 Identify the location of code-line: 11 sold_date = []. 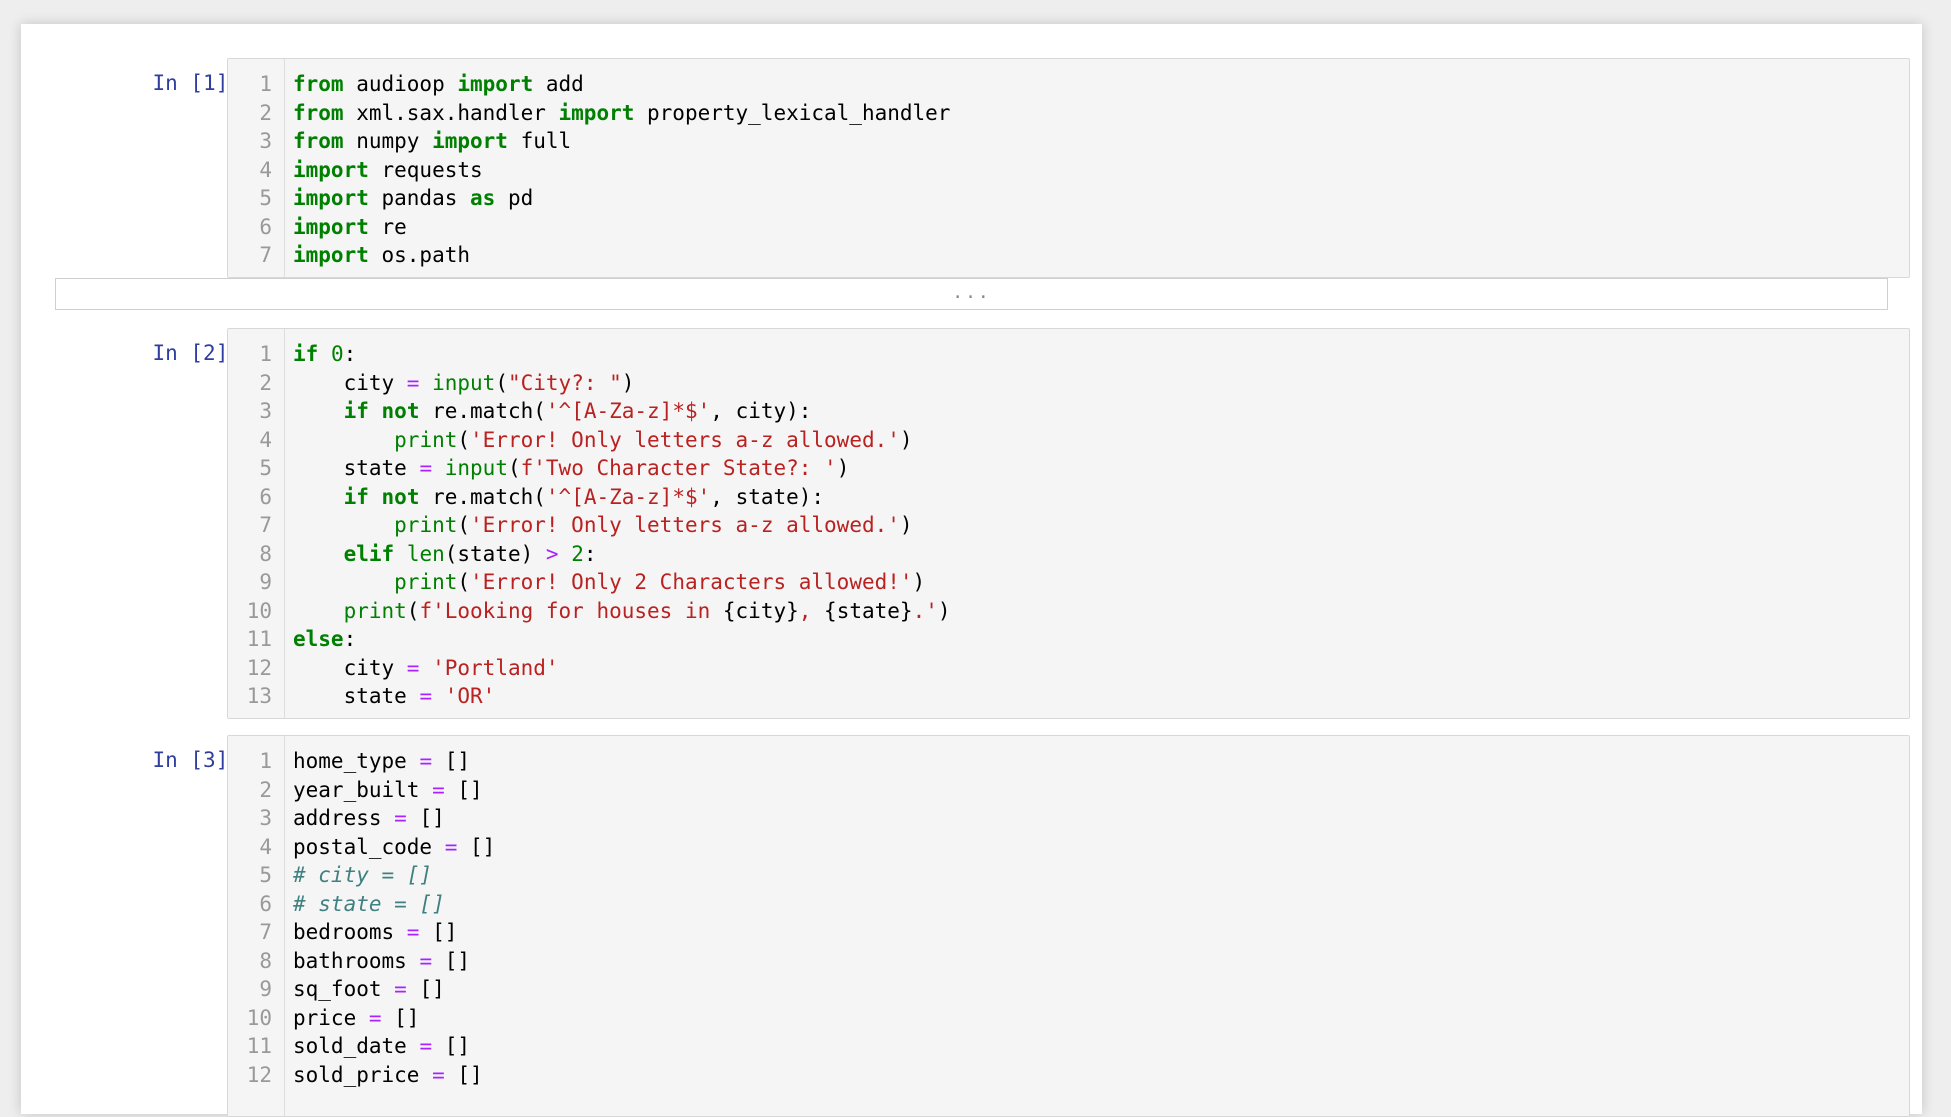
(1068, 1046).